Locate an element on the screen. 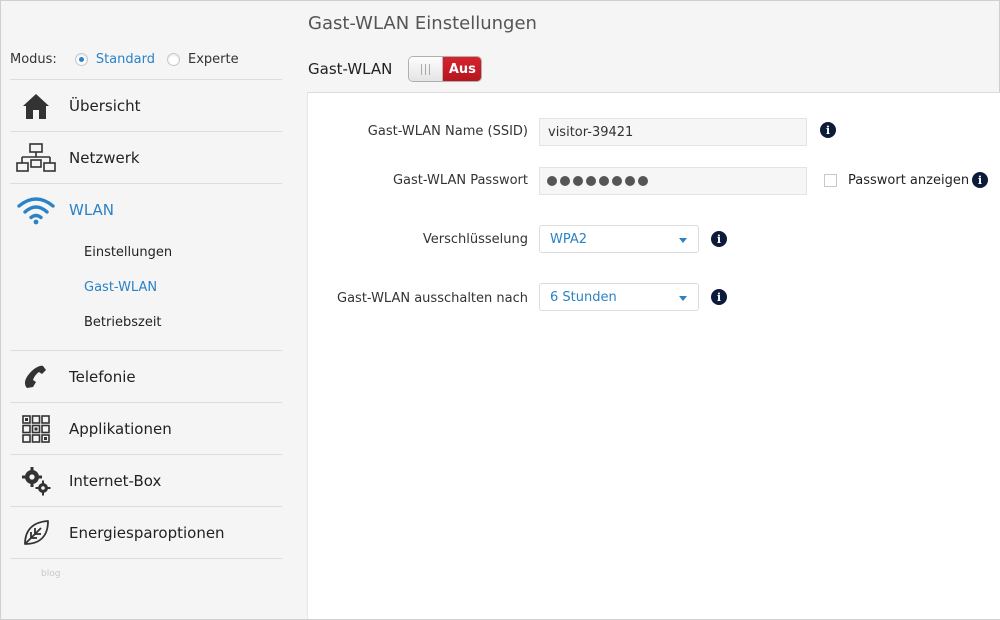 The image size is (1000, 620). sidebar-item-label: WLAN is located at coordinates (92, 209).